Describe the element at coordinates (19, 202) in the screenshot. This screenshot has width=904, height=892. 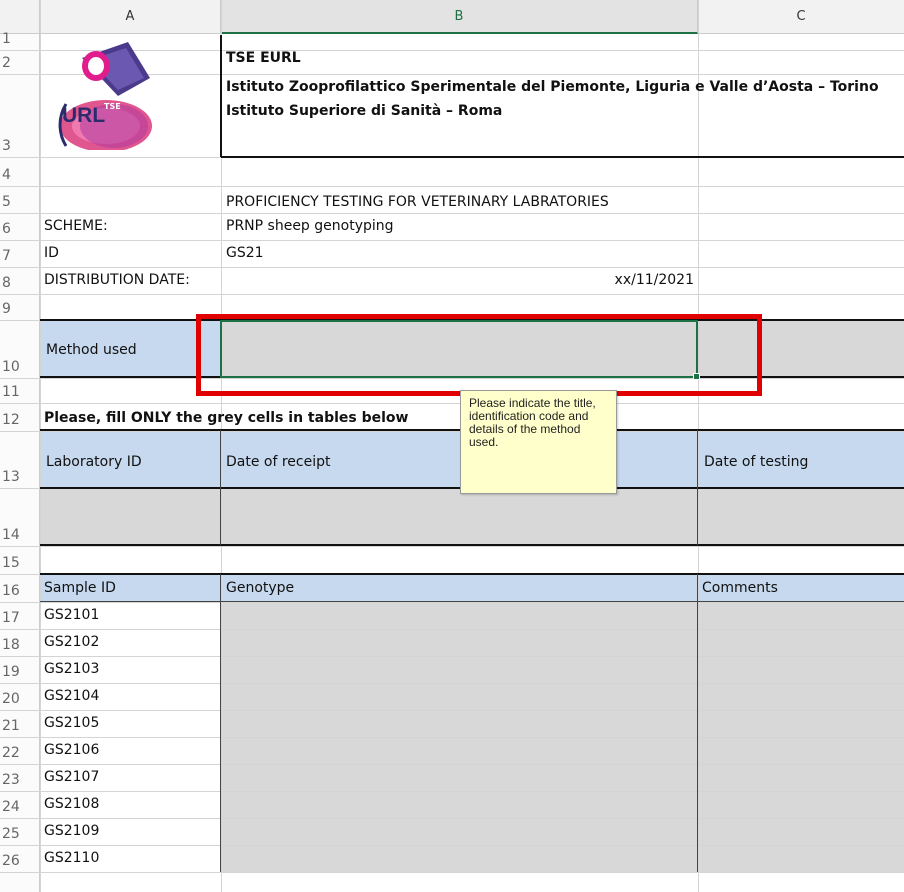
I see `row-number: 5` at that location.